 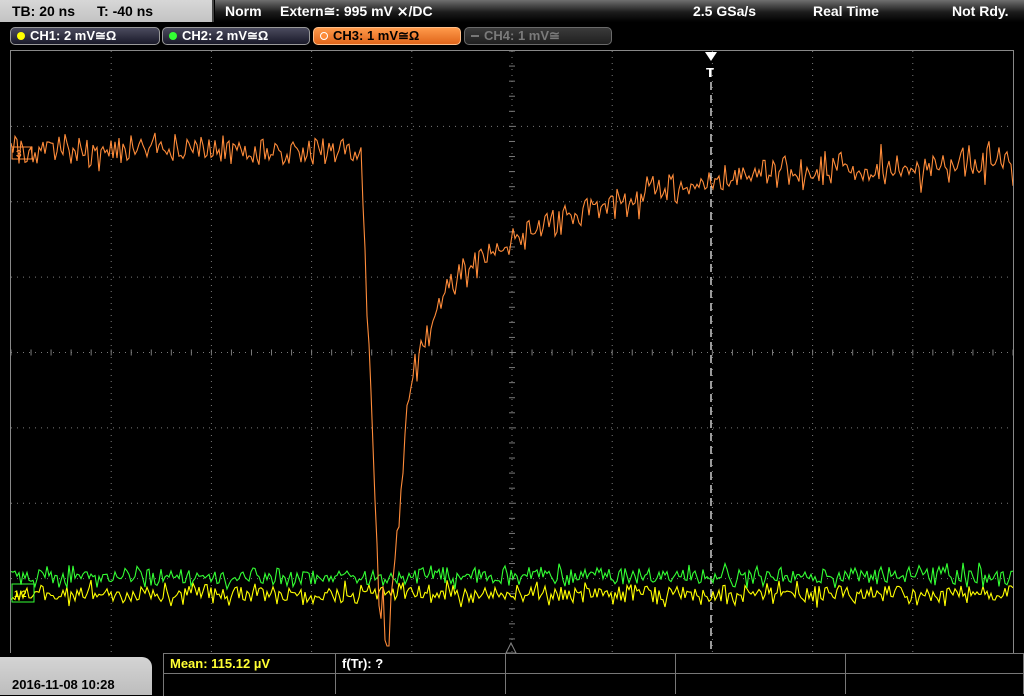 What do you see at coordinates (421, 664) in the screenshot?
I see `measurement-ftr: f(Tr): ?` at bounding box center [421, 664].